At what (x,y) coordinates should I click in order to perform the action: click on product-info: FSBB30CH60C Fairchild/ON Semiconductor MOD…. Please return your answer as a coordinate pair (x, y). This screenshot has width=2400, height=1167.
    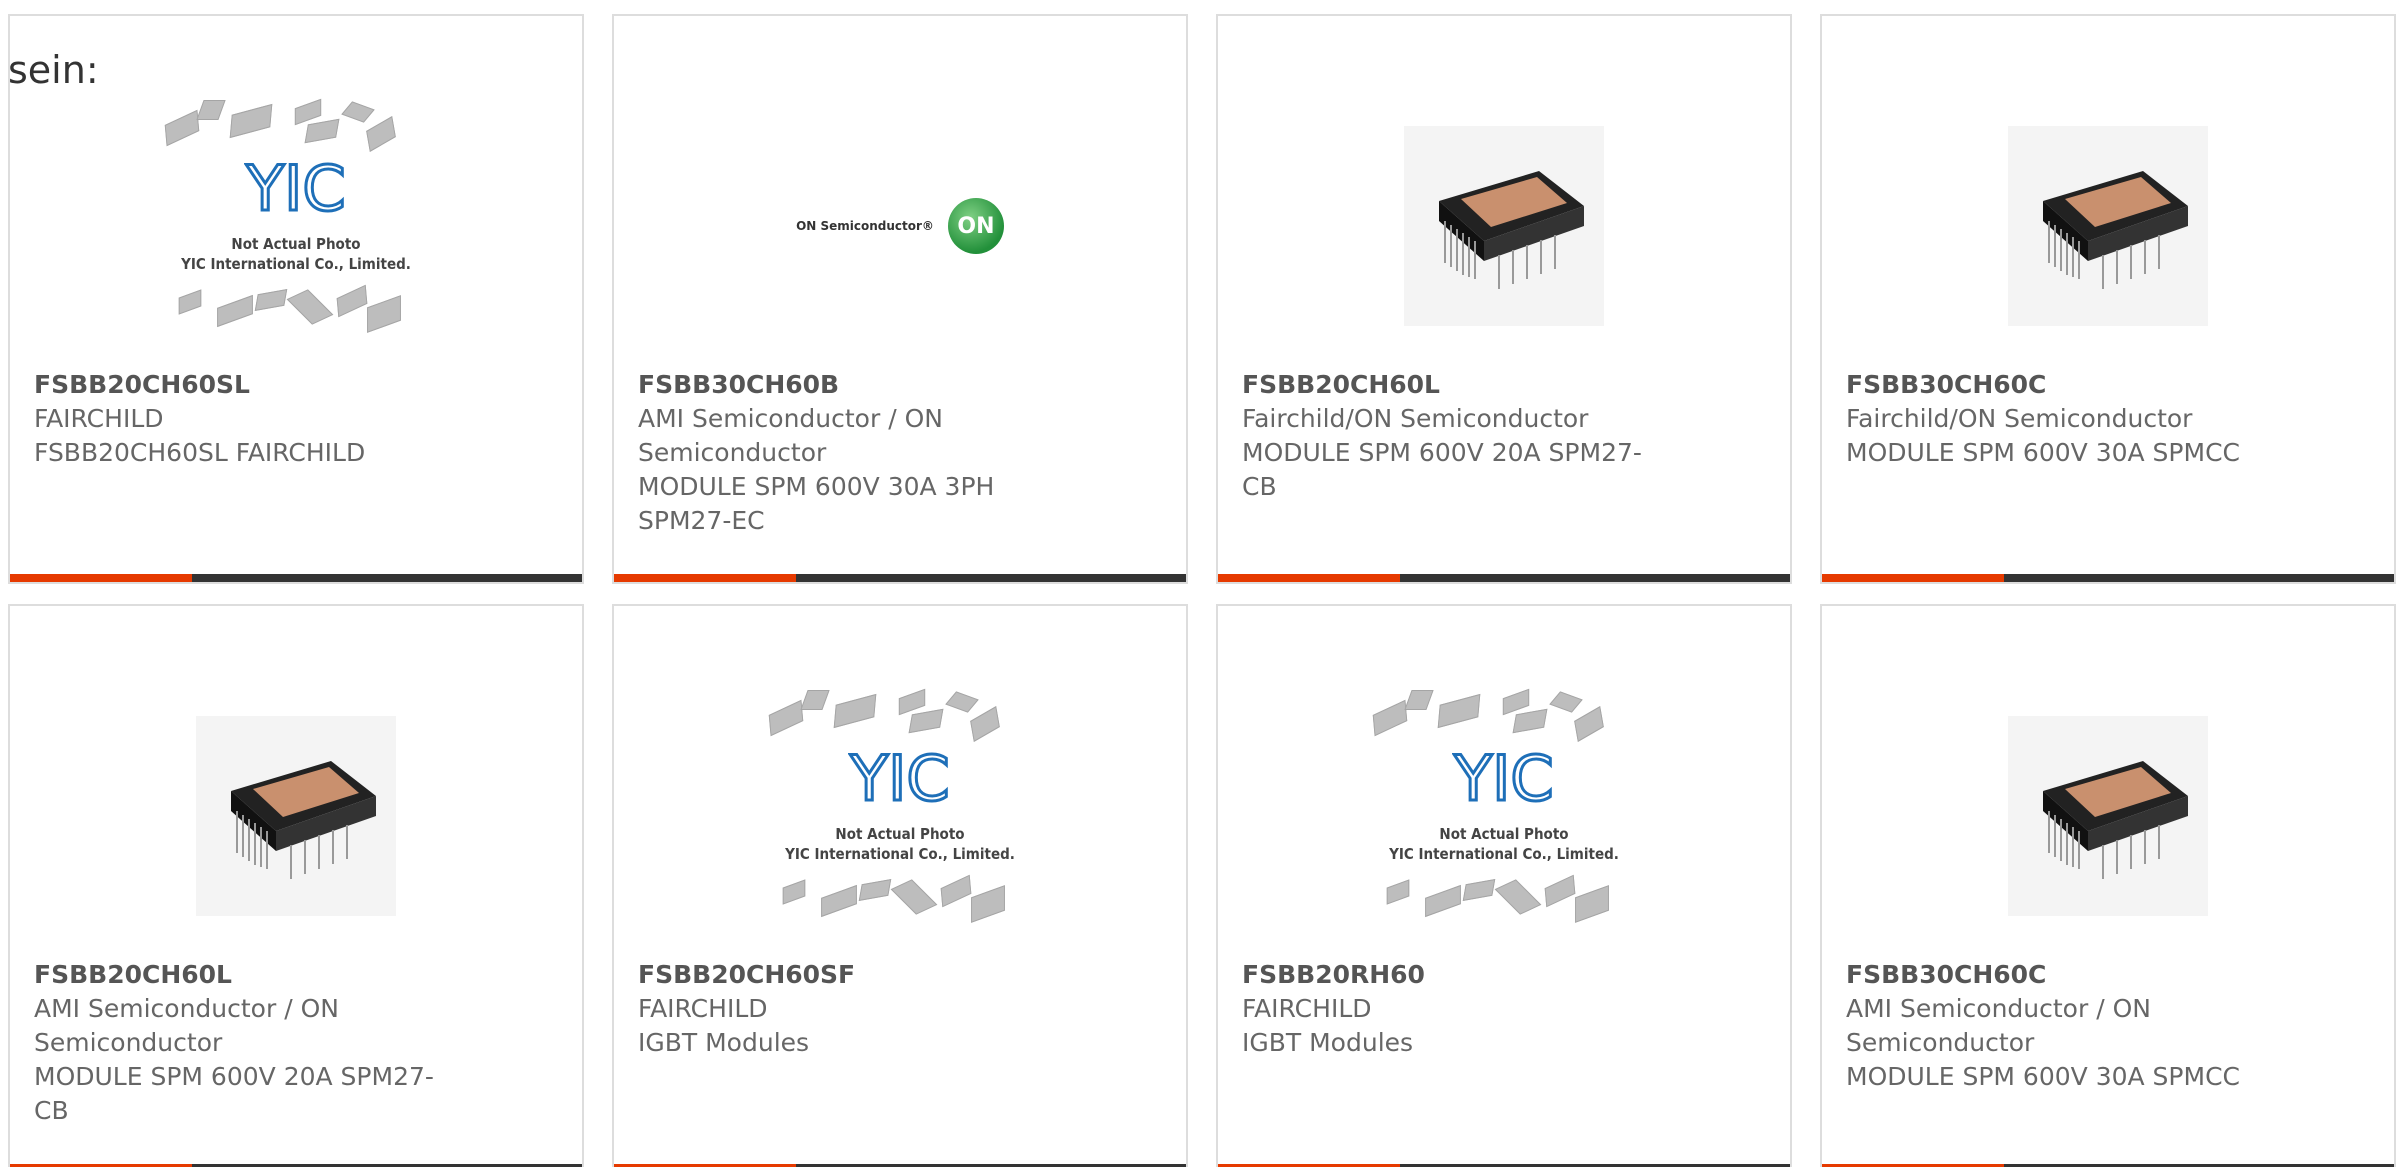
    Looking at the image, I should click on (2066, 419).